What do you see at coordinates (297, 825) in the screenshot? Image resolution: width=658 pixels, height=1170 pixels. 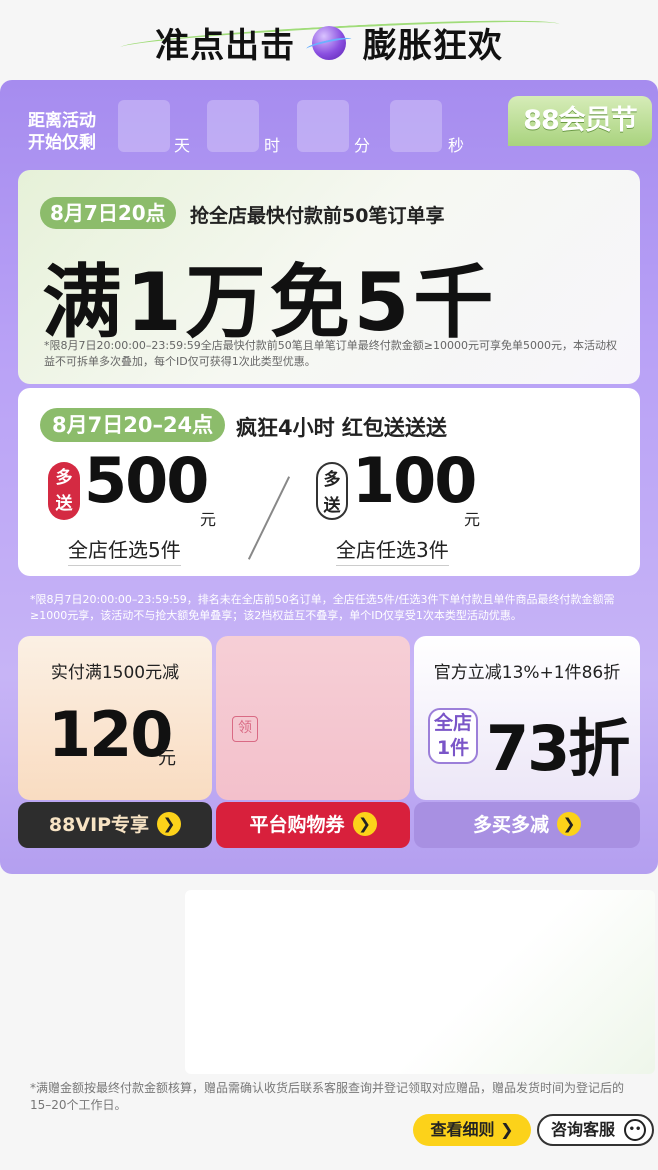 I see `platform-coupon-button-label: 平台购物券` at bounding box center [297, 825].